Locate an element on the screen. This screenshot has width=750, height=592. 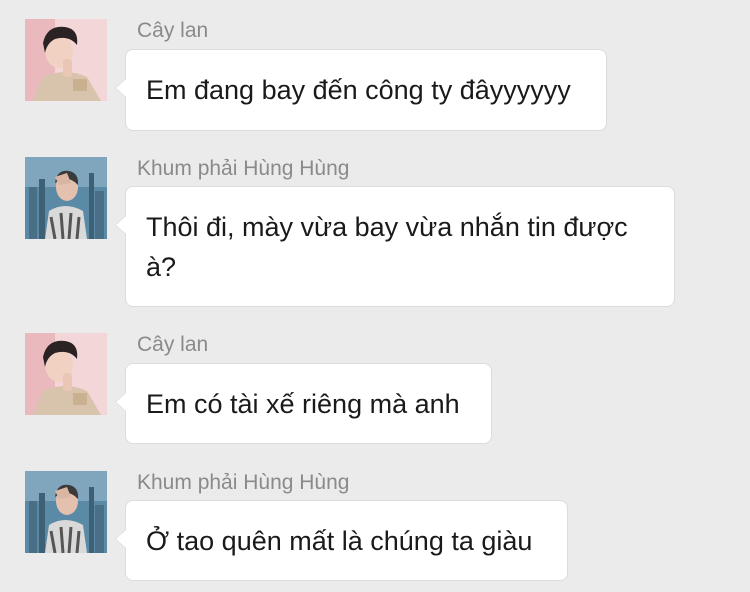
message-bubble: Ở tao quên mất là chúng ta giàu is located at coordinates (341, 540).